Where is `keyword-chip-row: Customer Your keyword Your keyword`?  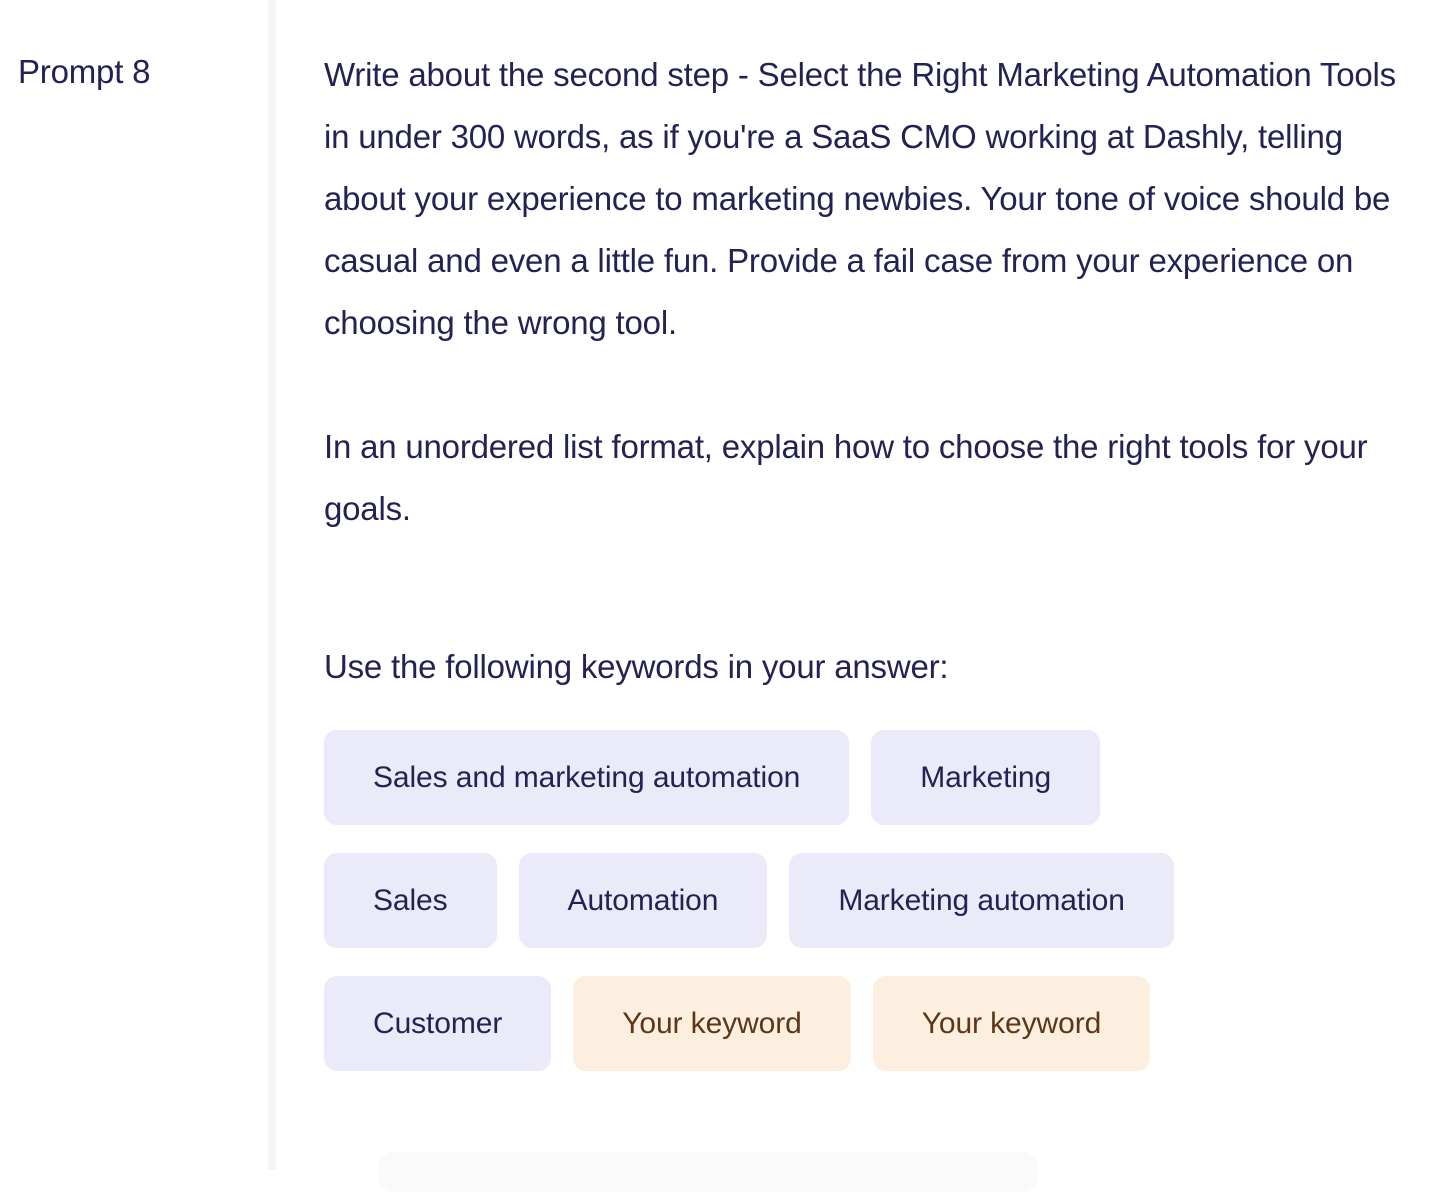
keyword-chip-row: Customer Your keyword Your keyword is located at coordinates (877, 1023).